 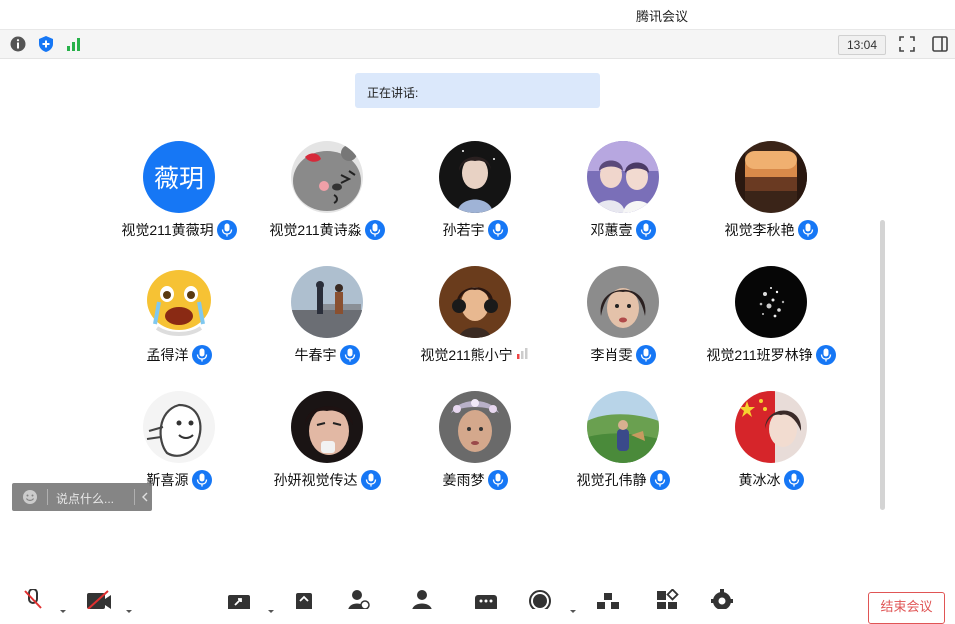 What do you see at coordinates (393, 93) in the screenshot?
I see `speaking-label: 正在讲话:` at bounding box center [393, 93].